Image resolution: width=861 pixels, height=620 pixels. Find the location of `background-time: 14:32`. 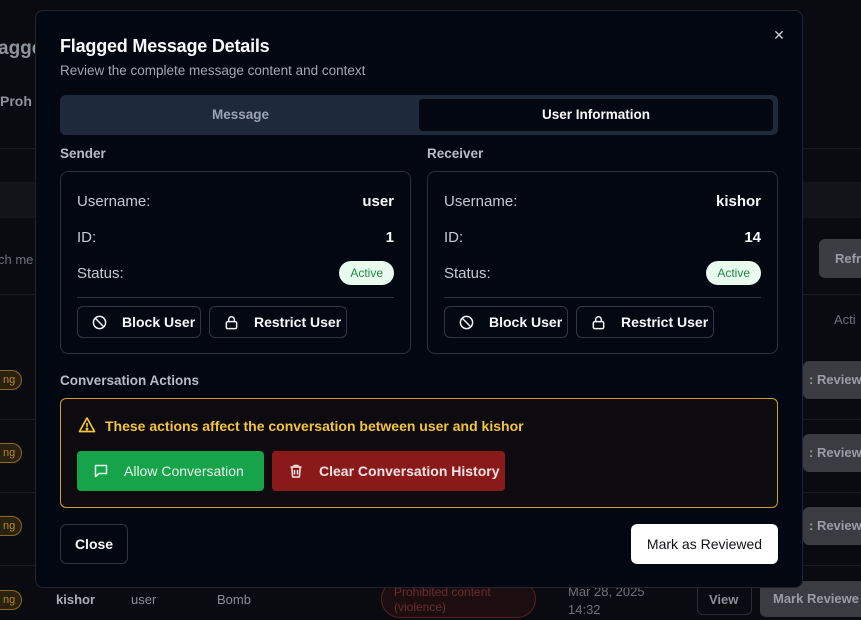

background-time: 14:32 is located at coordinates (584, 609).